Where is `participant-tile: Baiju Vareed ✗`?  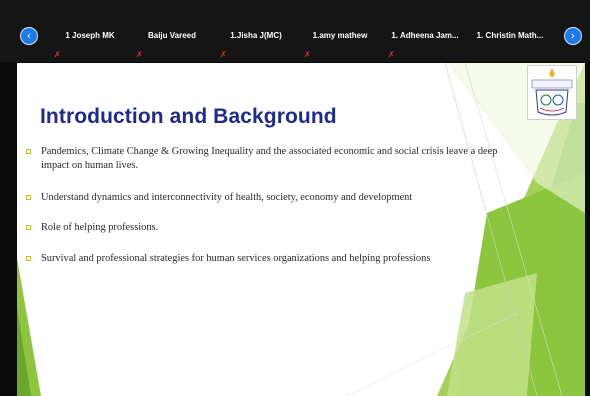
participant-tile: Baiju Vareed ✗ is located at coordinates (172, 31).